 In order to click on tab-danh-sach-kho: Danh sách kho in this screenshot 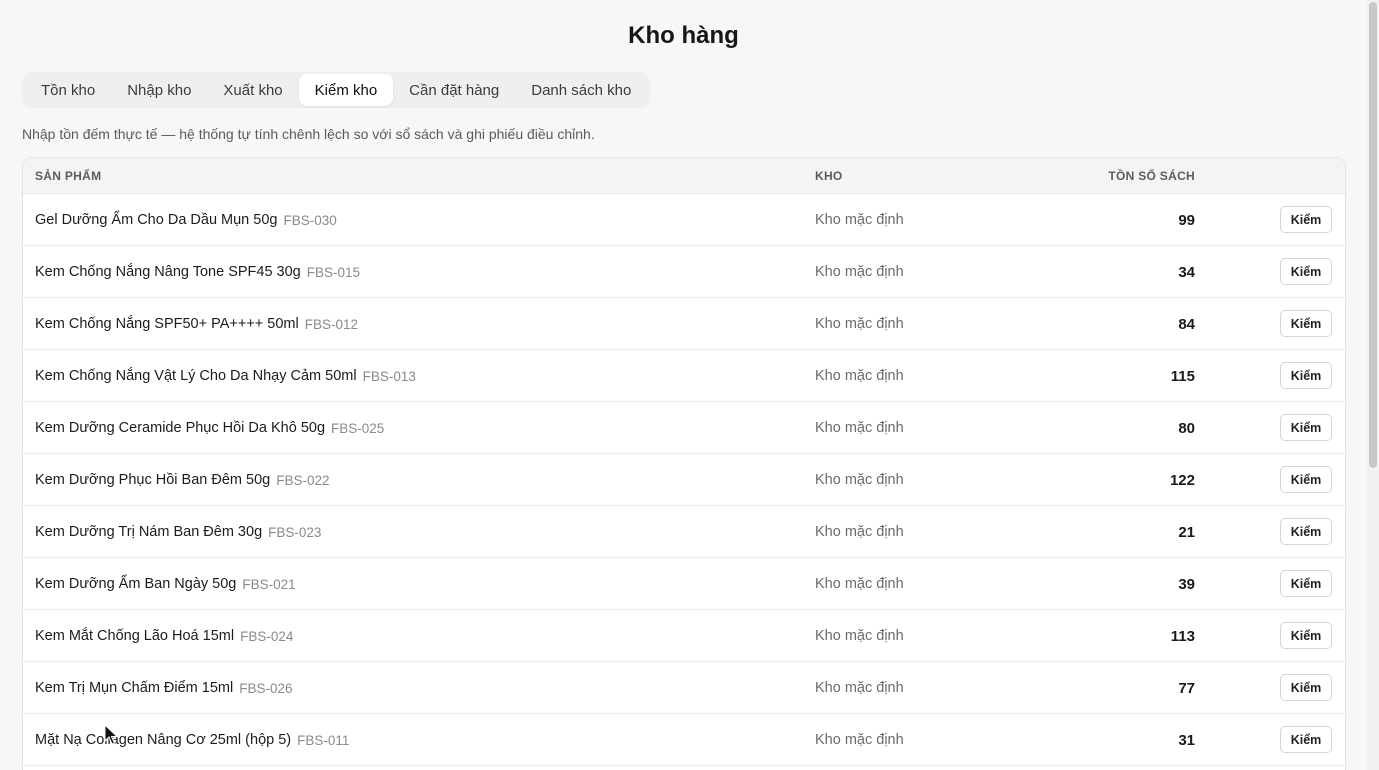, I will do `click(581, 90)`.